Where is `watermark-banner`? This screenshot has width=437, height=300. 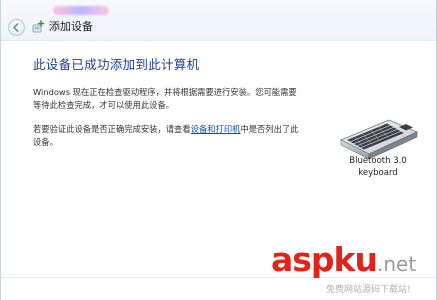 watermark-banner is located at coordinates (81, 10).